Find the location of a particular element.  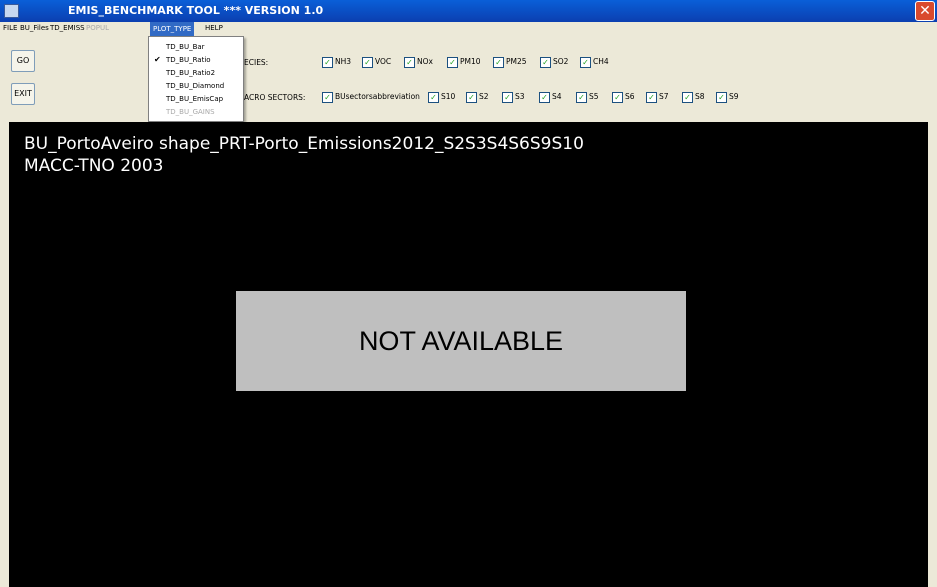

exit-button: EXIT is located at coordinates (23, 94).